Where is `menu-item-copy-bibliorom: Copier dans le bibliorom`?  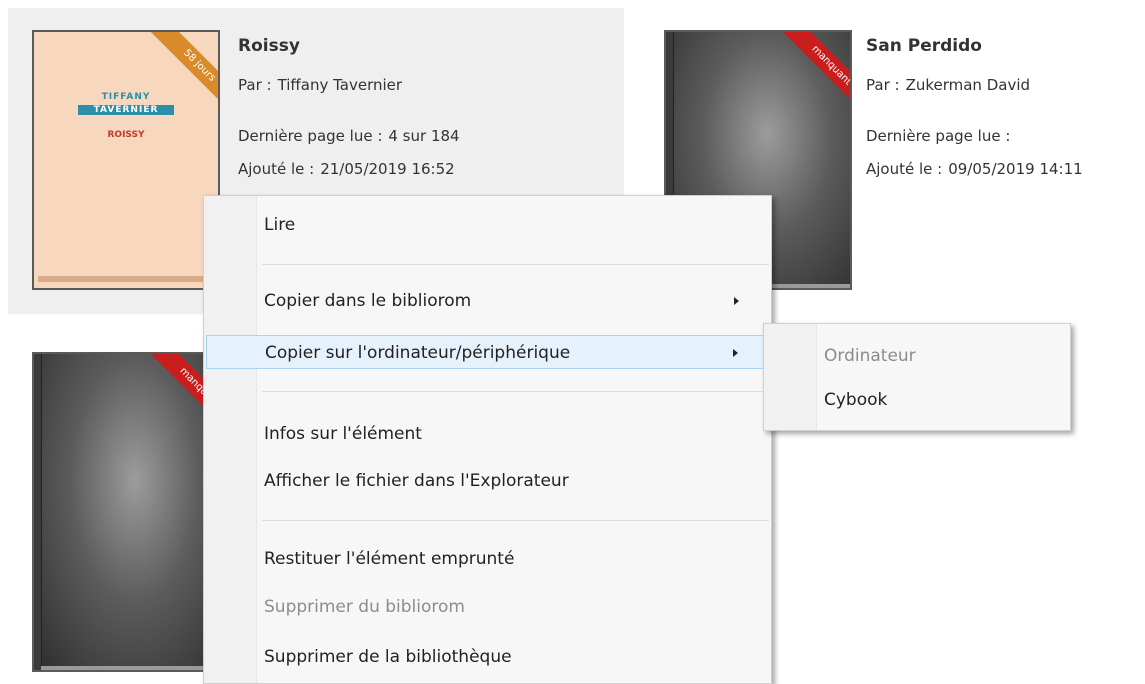
menu-item-copy-bibliorom: Copier dans le bibliorom is located at coordinates (487, 301).